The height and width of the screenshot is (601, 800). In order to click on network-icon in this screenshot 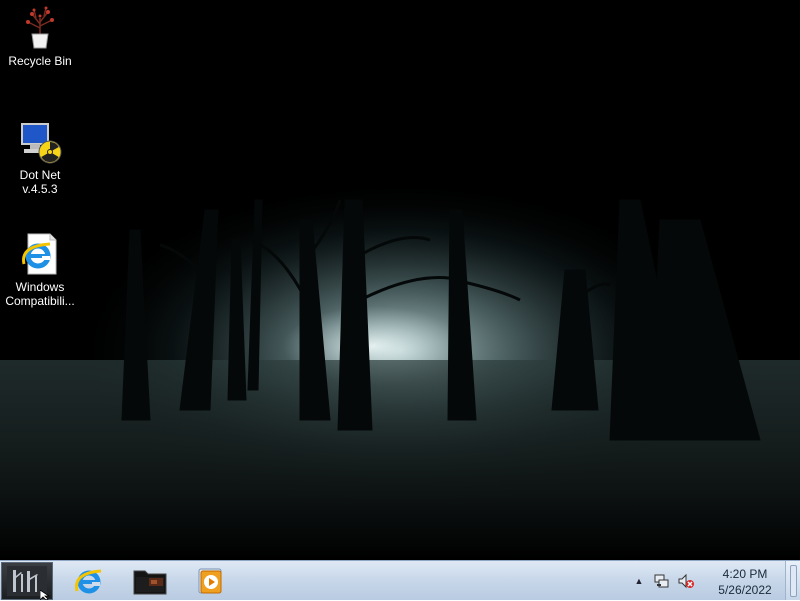, I will do `click(662, 581)`.